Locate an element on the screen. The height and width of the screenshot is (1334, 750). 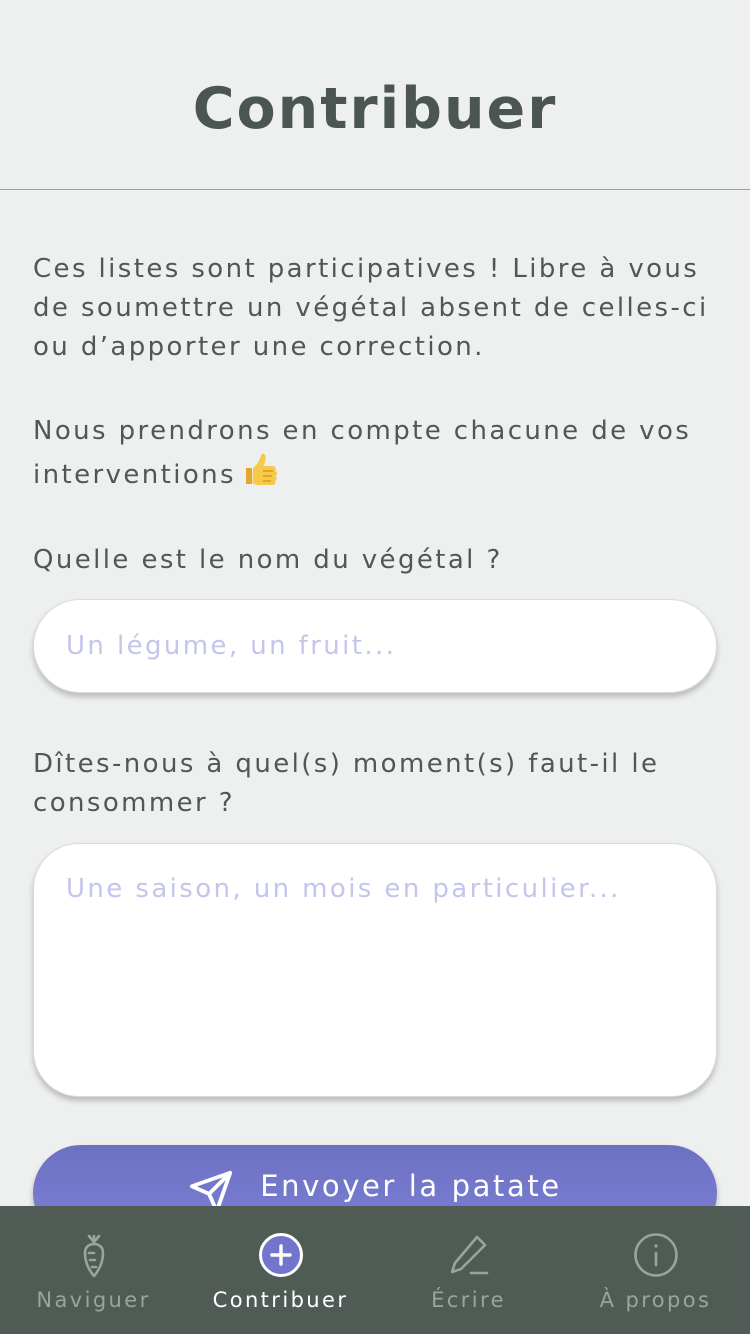
tab-ecrire: Écrire is located at coordinates (468, 1270).